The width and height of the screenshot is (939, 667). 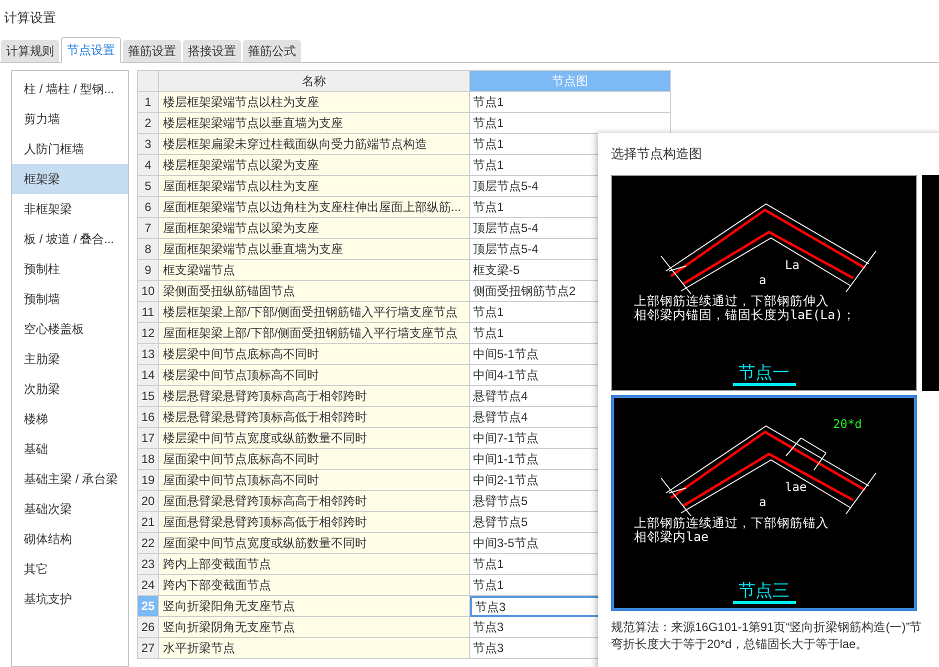 What do you see at coordinates (570, 81) in the screenshot?
I see `column-header: 节点图` at bounding box center [570, 81].